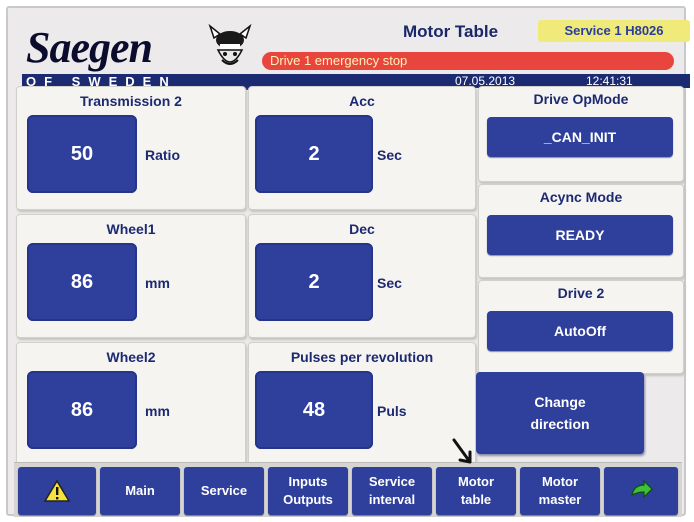 The width and height of the screenshot is (694, 522). I want to click on drive2-button: AutoOff, so click(580, 331).